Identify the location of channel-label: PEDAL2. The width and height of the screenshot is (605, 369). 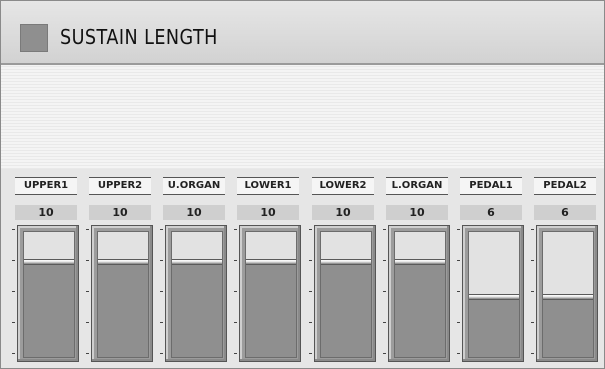
(565, 186).